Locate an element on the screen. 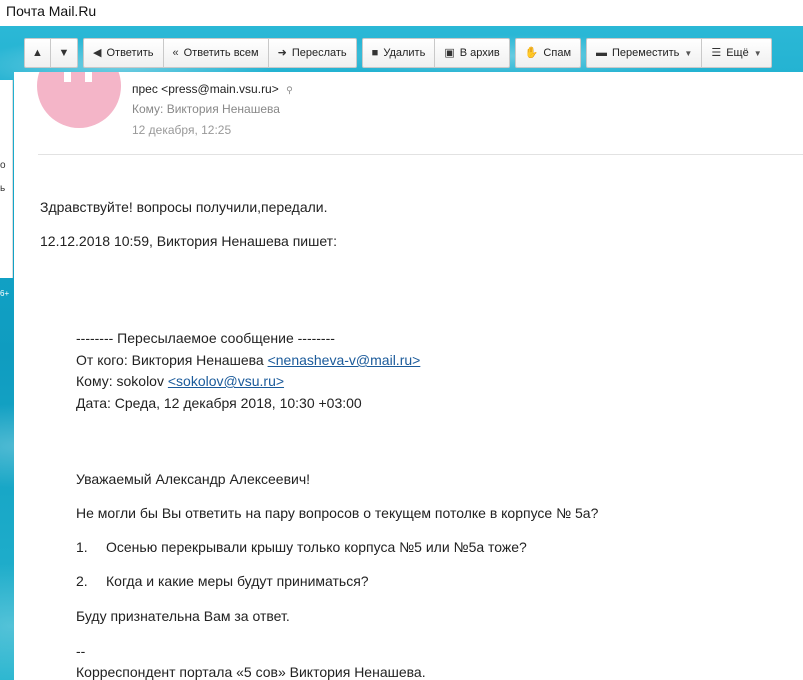  previous-message-button: ▲ is located at coordinates (37, 53).